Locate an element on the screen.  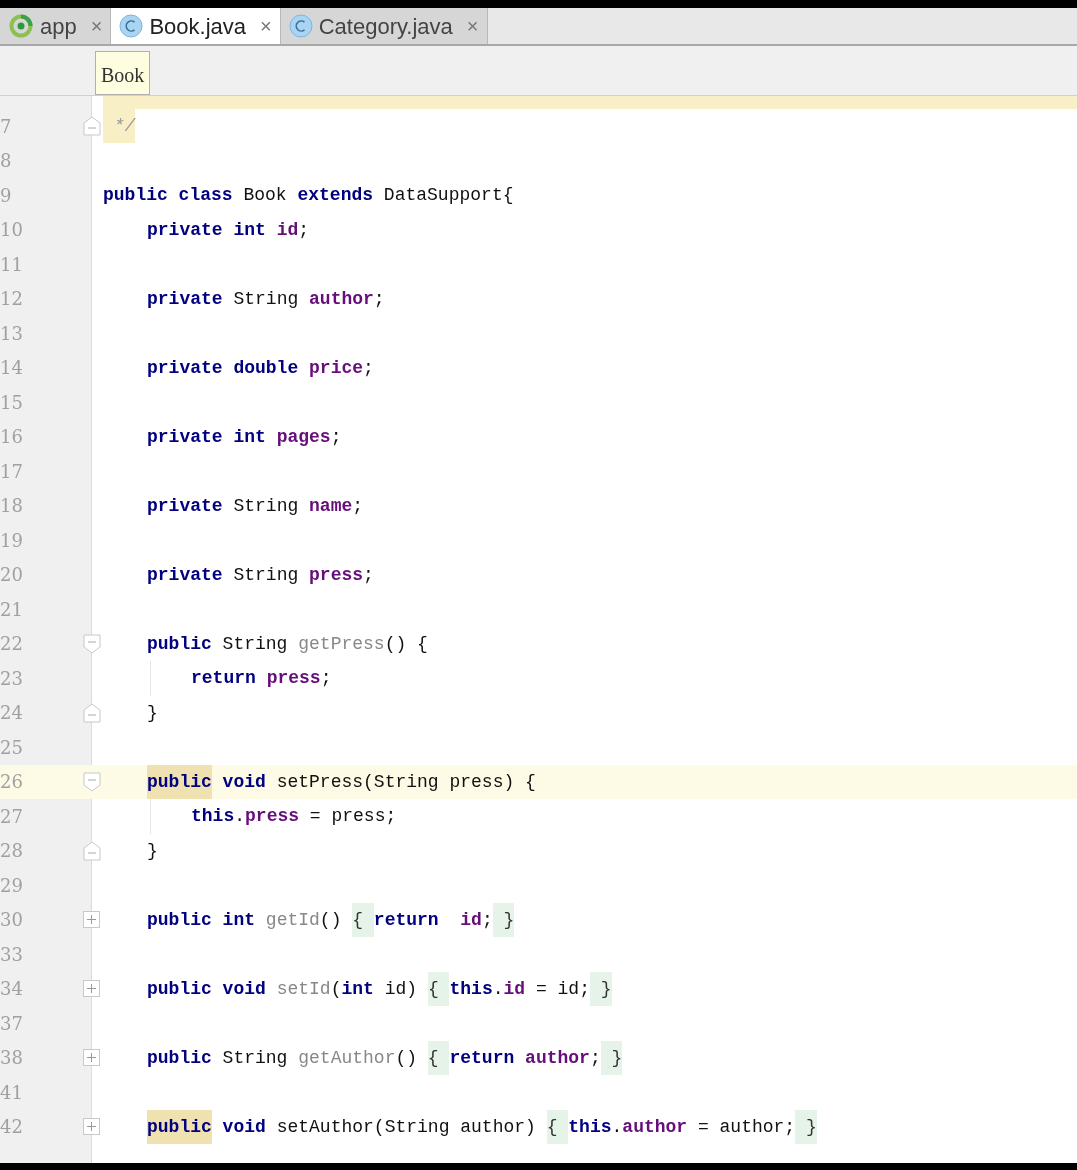
line-number: 28 is located at coordinates (11, 851).